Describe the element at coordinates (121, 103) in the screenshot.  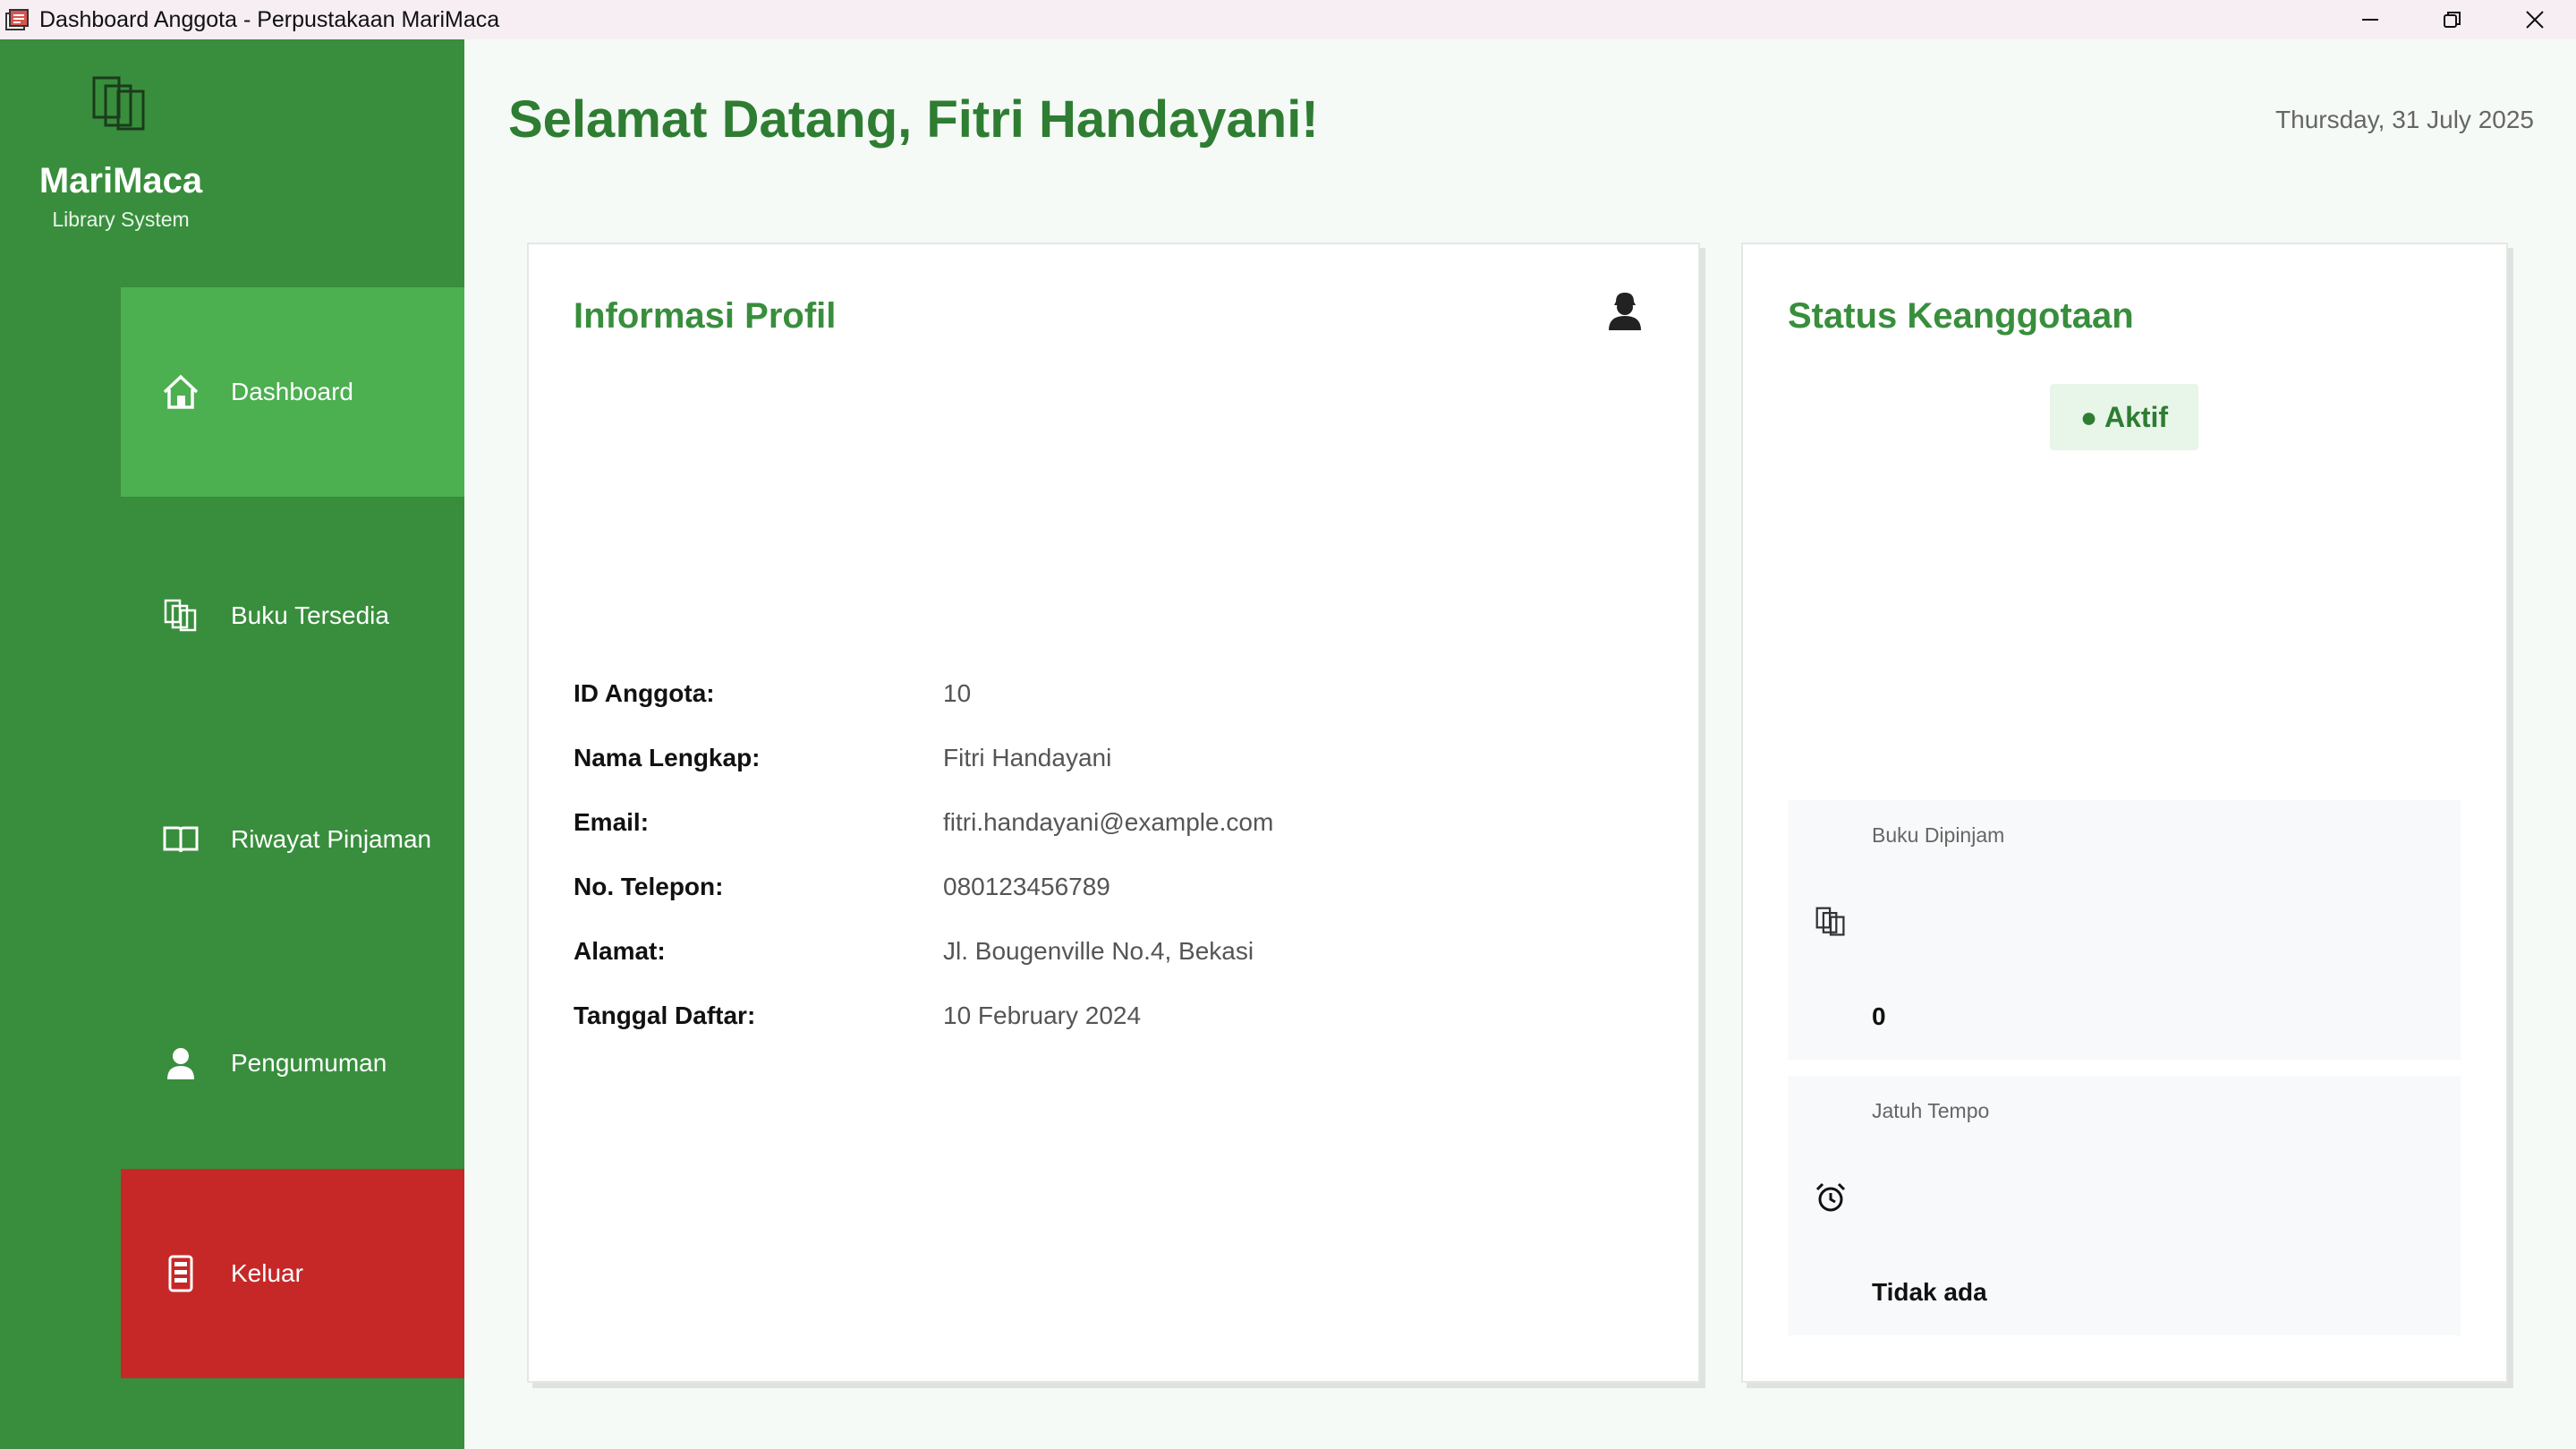
I see `books-logo-icon` at that location.